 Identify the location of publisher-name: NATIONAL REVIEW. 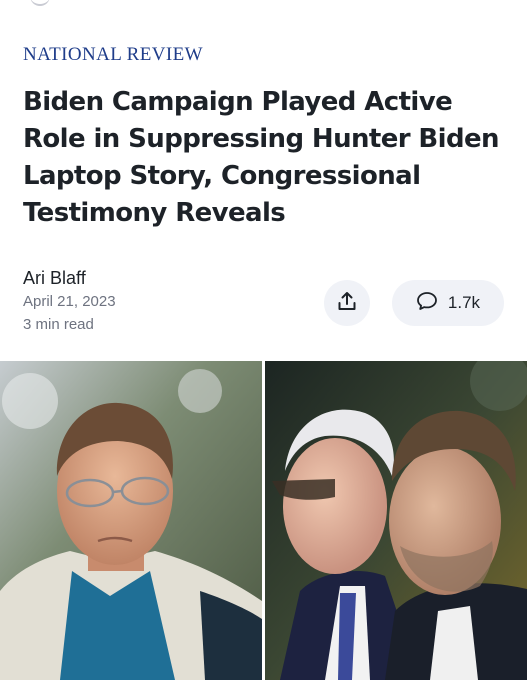
(113, 55).